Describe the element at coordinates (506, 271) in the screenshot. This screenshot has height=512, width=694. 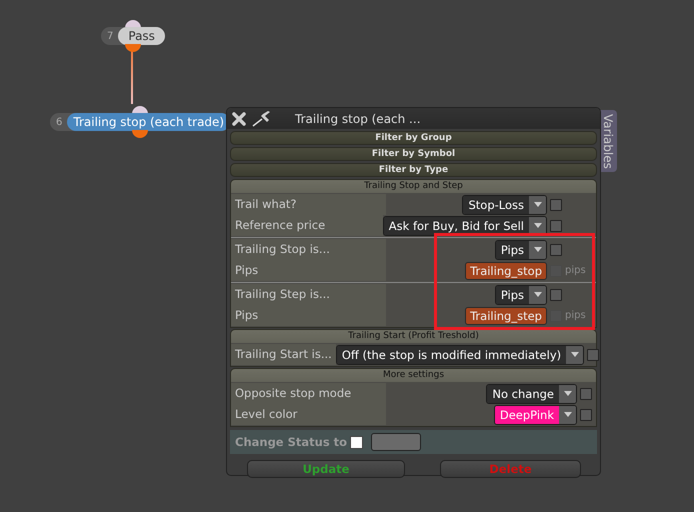
I see `variable-field: Trailing_stop` at that location.